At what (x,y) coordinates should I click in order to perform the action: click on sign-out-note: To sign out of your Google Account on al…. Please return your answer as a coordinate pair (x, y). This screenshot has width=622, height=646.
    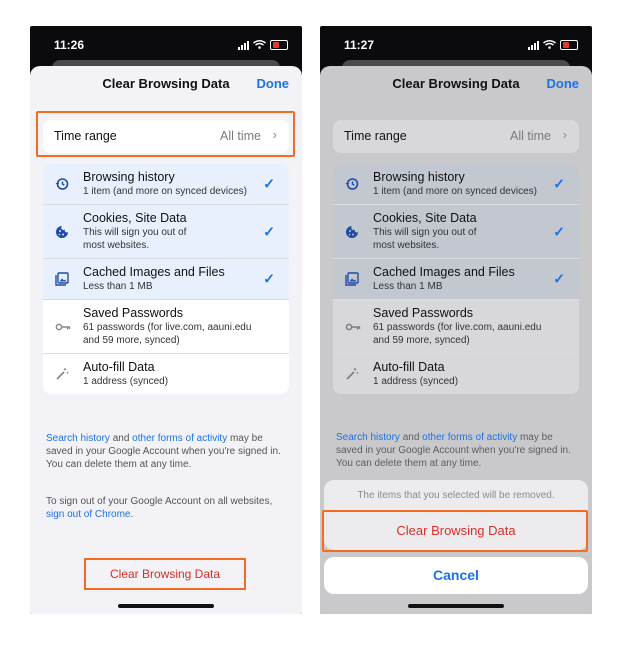
    Looking at the image, I should click on (167, 508).